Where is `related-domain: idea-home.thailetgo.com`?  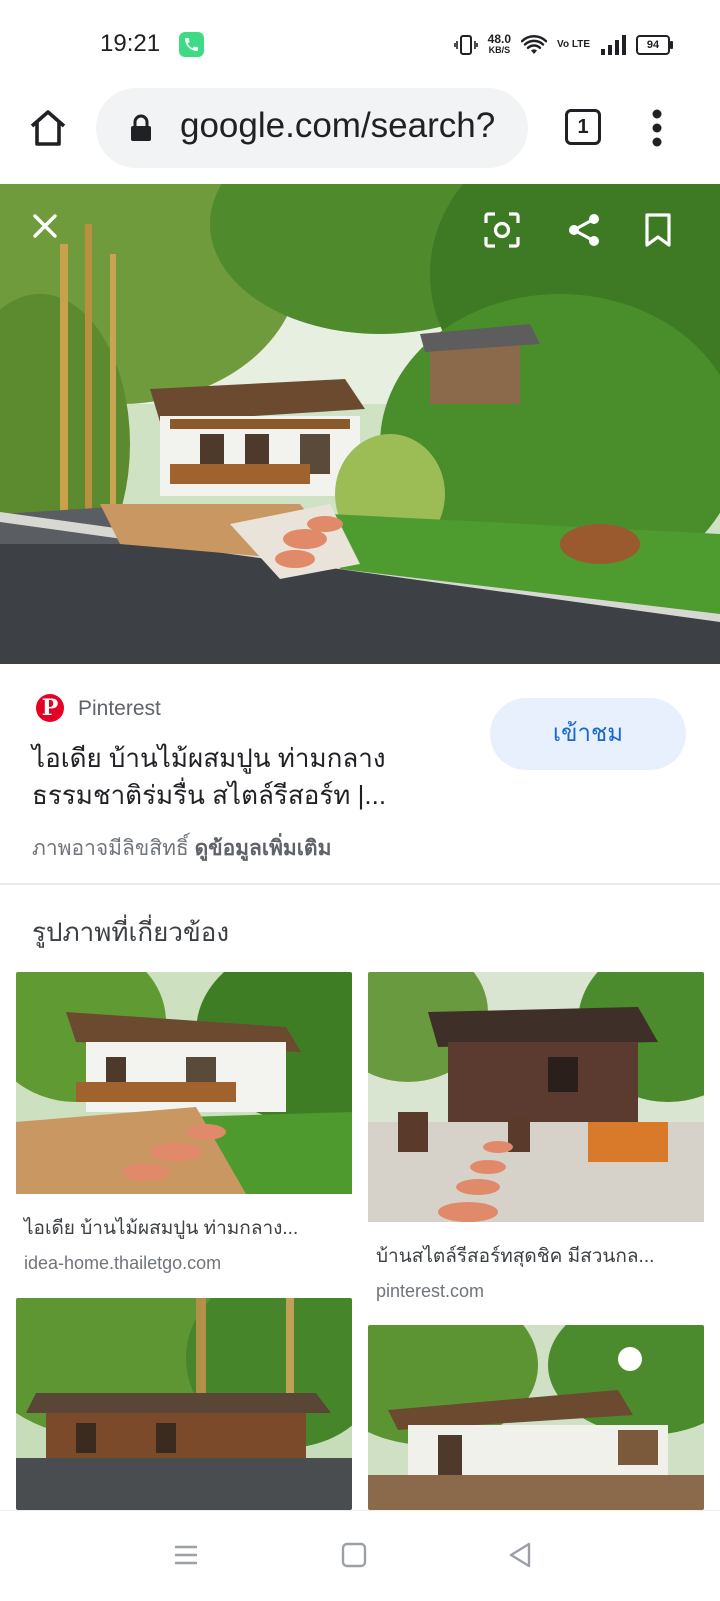
related-domain: idea-home.thailetgo.com is located at coordinates (123, 1263).